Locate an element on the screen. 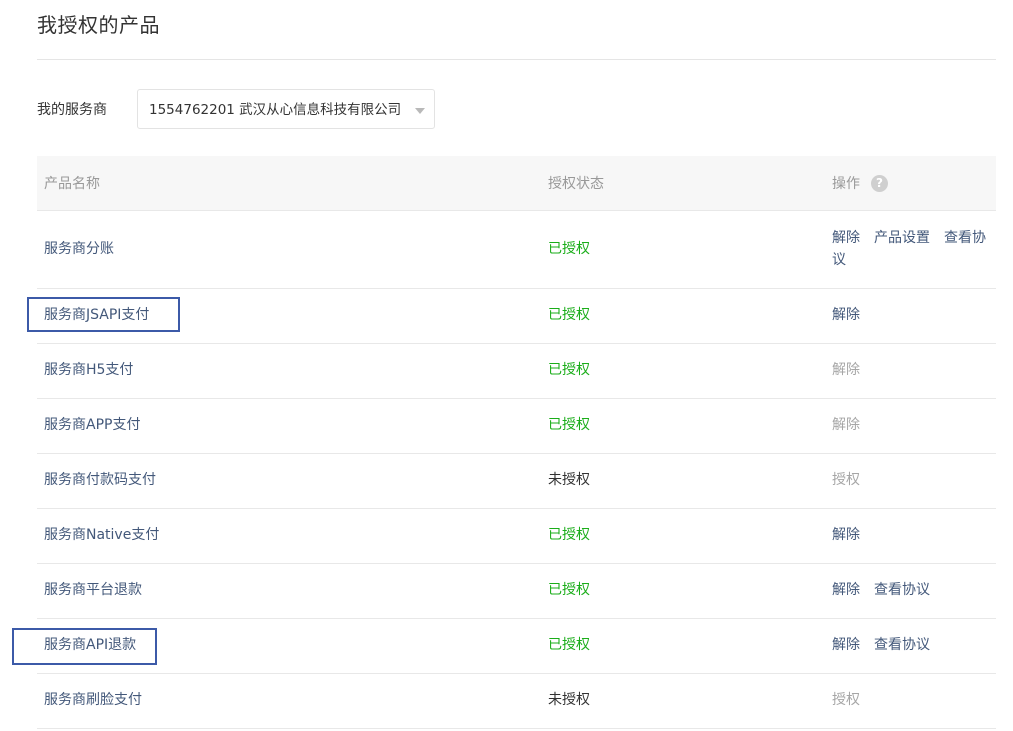 This screenshot has height=731, width=1013. table-row: 服务商APP支付 已授权 解除 is located at coordinates (516, 426).